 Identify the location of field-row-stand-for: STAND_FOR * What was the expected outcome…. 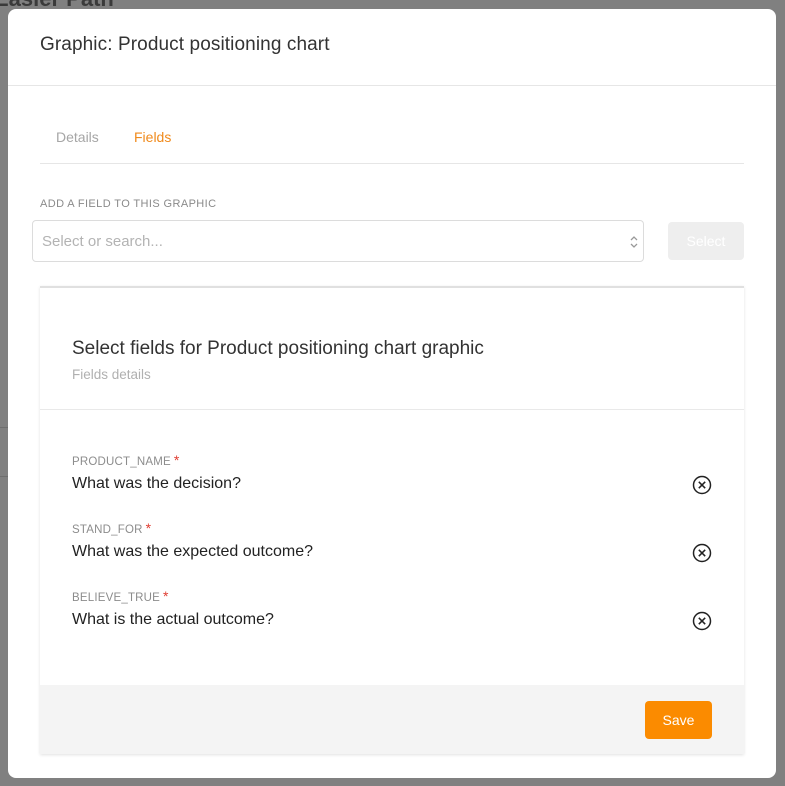
(392, 541).